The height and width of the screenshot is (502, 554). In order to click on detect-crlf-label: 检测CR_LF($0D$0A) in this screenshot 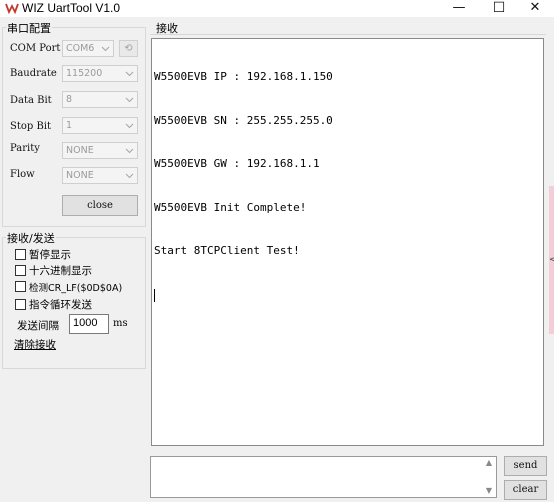, I will do `click(76, 288)`.